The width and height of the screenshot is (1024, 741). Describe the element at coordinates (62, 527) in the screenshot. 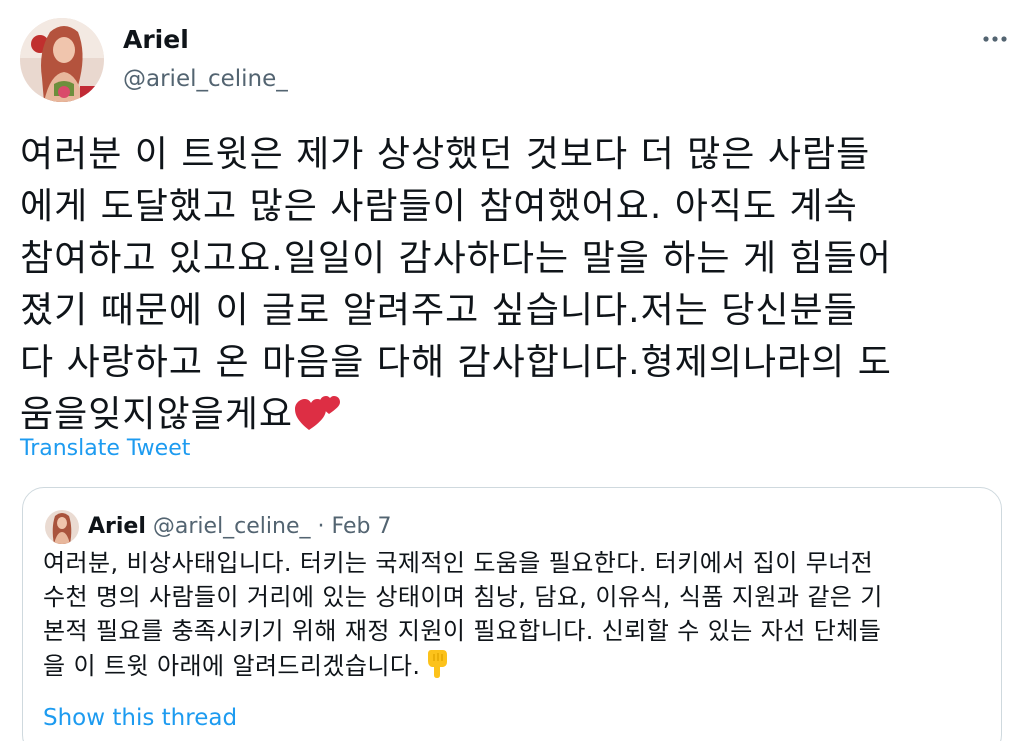

I see `quoted-author-avatar` at that location.